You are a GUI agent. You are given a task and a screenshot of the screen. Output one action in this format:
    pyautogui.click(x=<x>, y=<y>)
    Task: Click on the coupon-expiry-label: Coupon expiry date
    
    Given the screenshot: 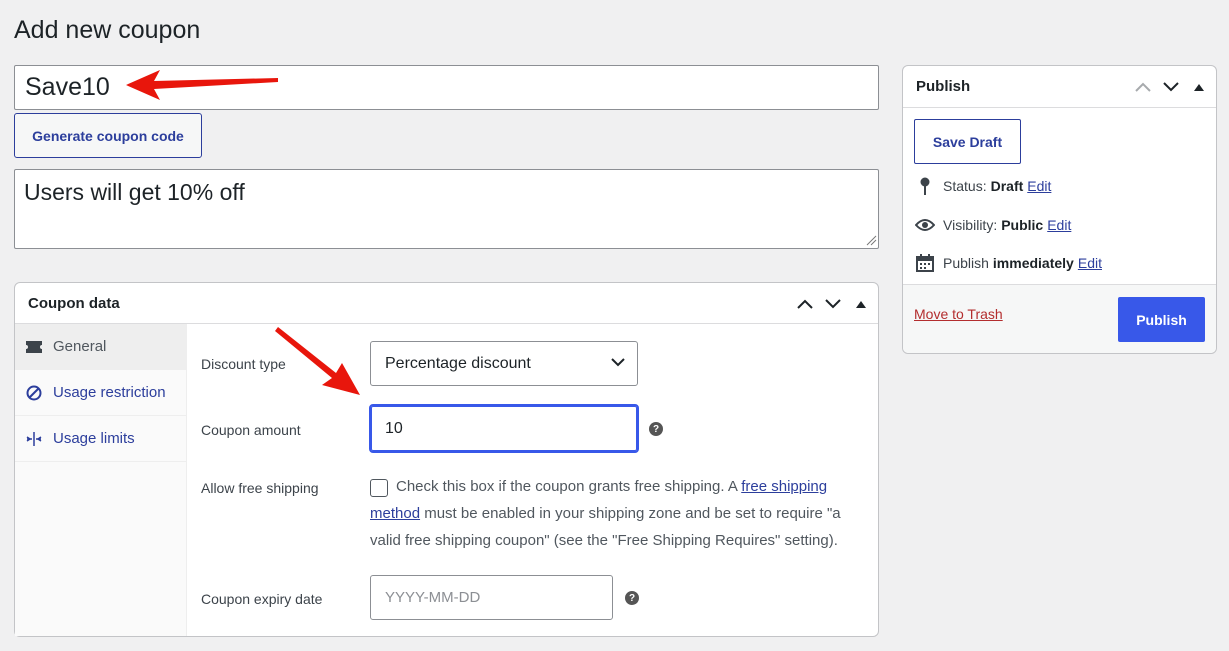 What is the action you would take?
    pyautogui.click(x=262, y=599)
    